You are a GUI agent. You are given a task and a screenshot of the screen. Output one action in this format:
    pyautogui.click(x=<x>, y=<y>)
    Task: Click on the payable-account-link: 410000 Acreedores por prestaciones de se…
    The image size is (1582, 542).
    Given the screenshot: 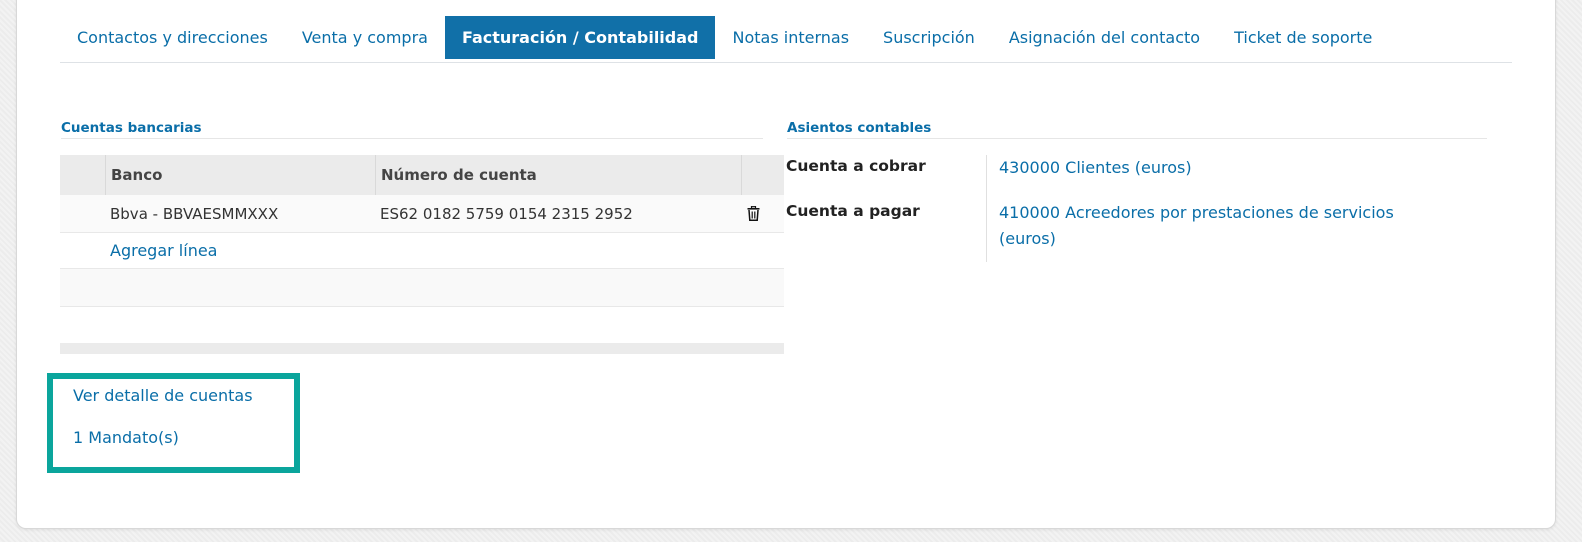 What is the action you would take?
    pyautogui.click(x=1207, y=231)
    